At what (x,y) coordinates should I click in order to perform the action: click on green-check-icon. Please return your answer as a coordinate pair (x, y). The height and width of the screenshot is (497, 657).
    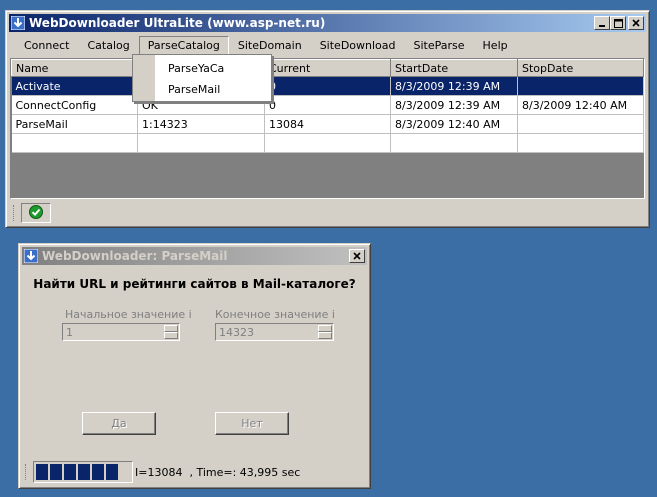
    Looking at the image, I should click on (36, 213).